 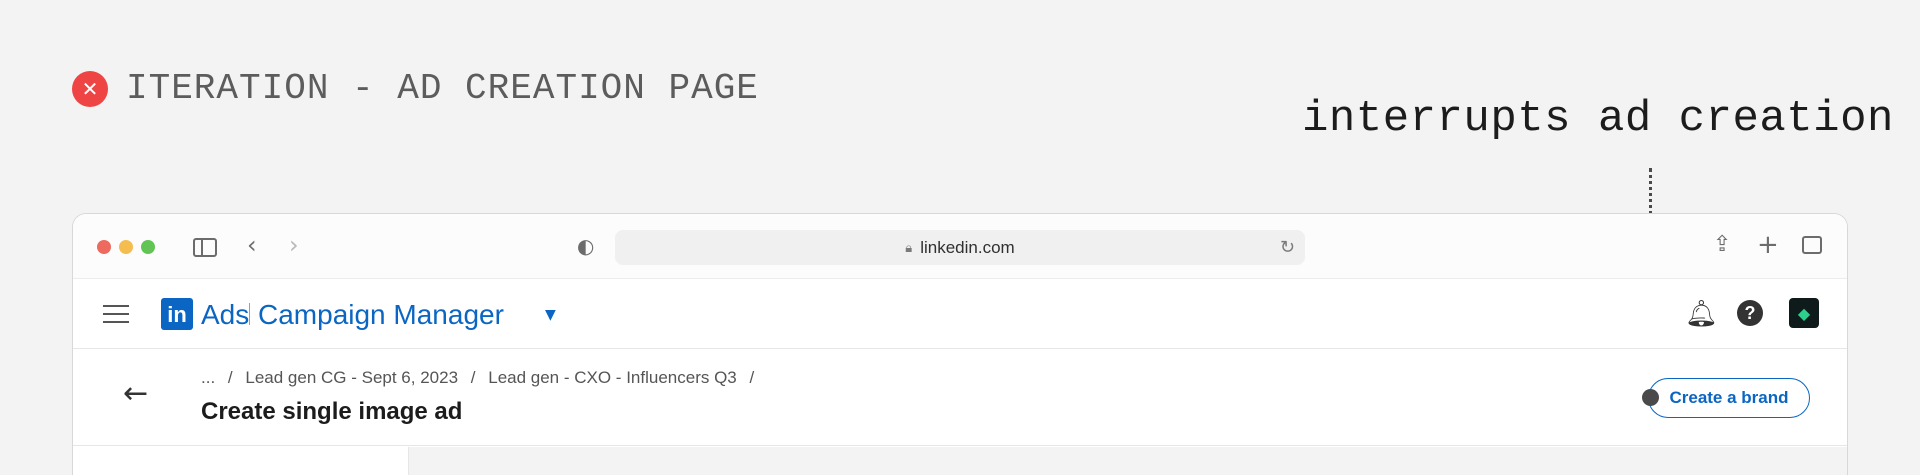 What do you see at coordinates (1701, 314) in the screenshot?
I see `bell-icon: 🔔︎` at bounding box center [1701, 314].